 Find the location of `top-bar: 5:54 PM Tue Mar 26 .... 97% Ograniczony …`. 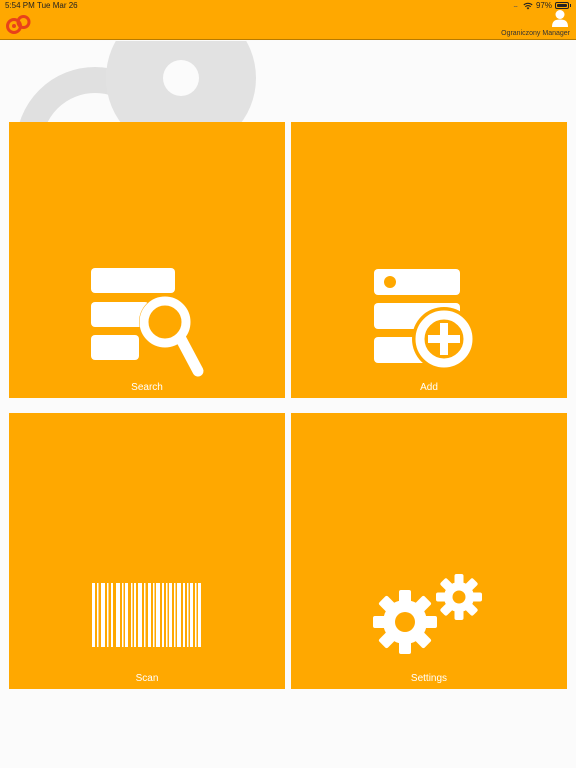

top-bar: 5:54 PM Tue Mar 26 .... 97% Ograniczony … is located at coordinates (288, 20).